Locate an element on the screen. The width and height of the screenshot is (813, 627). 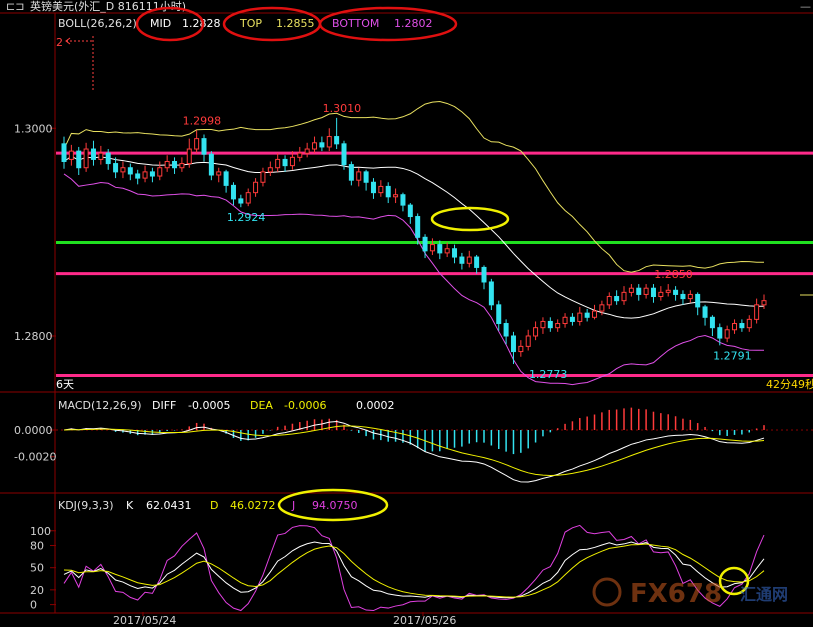
price-tick-label: 1.3000 is located at coordinates (33, 128).